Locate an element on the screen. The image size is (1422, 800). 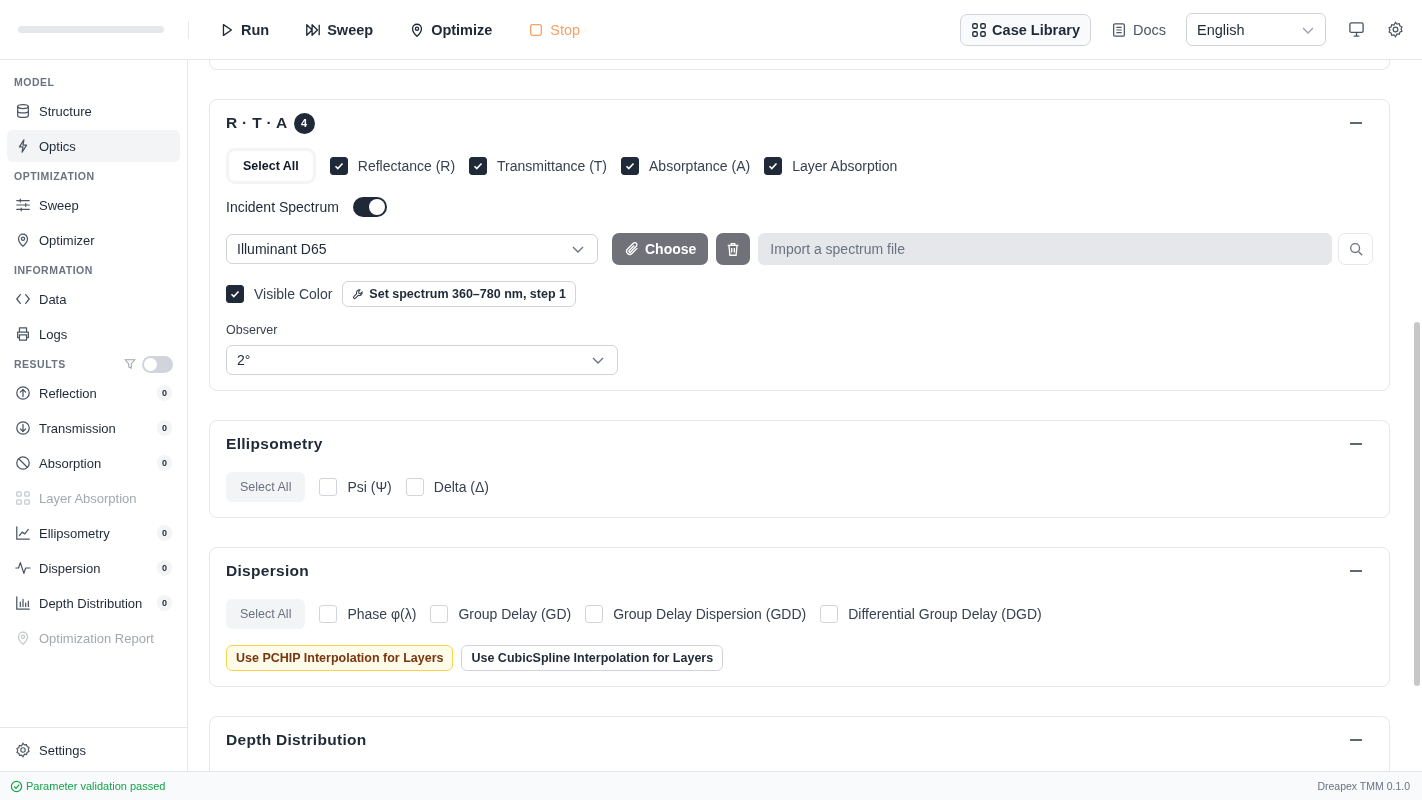
field-label: Incident Spectrum is located at coordinates (282, 207).